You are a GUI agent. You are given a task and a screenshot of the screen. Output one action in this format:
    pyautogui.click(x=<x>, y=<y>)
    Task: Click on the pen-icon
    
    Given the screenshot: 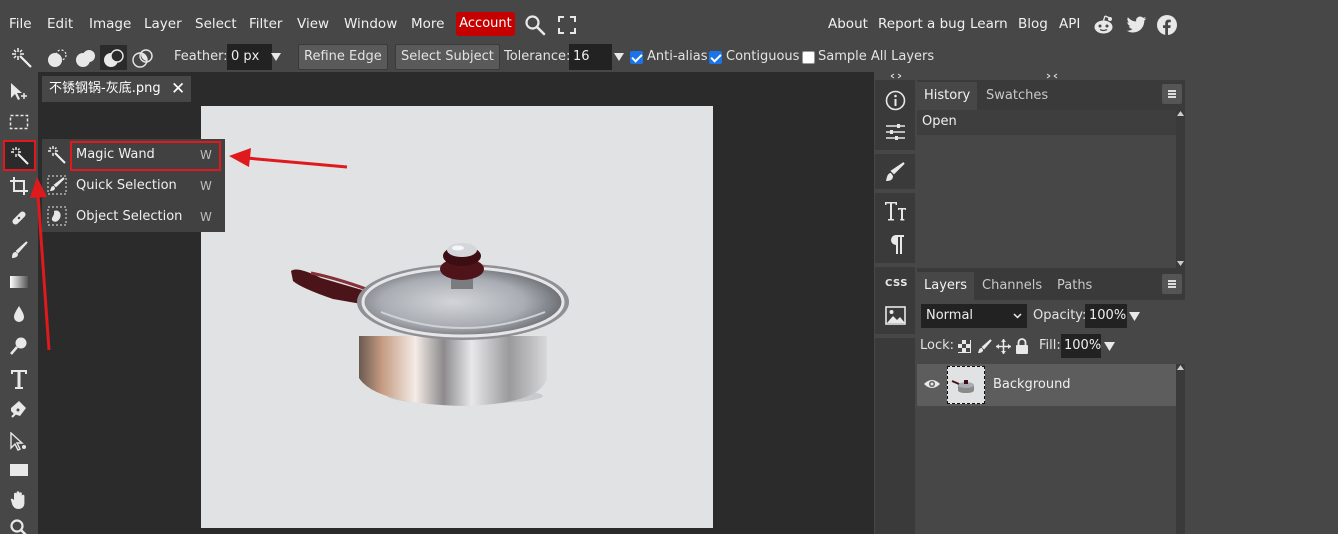 What is the action you would take?
    pyautogui.click(x=18, y=409)
    